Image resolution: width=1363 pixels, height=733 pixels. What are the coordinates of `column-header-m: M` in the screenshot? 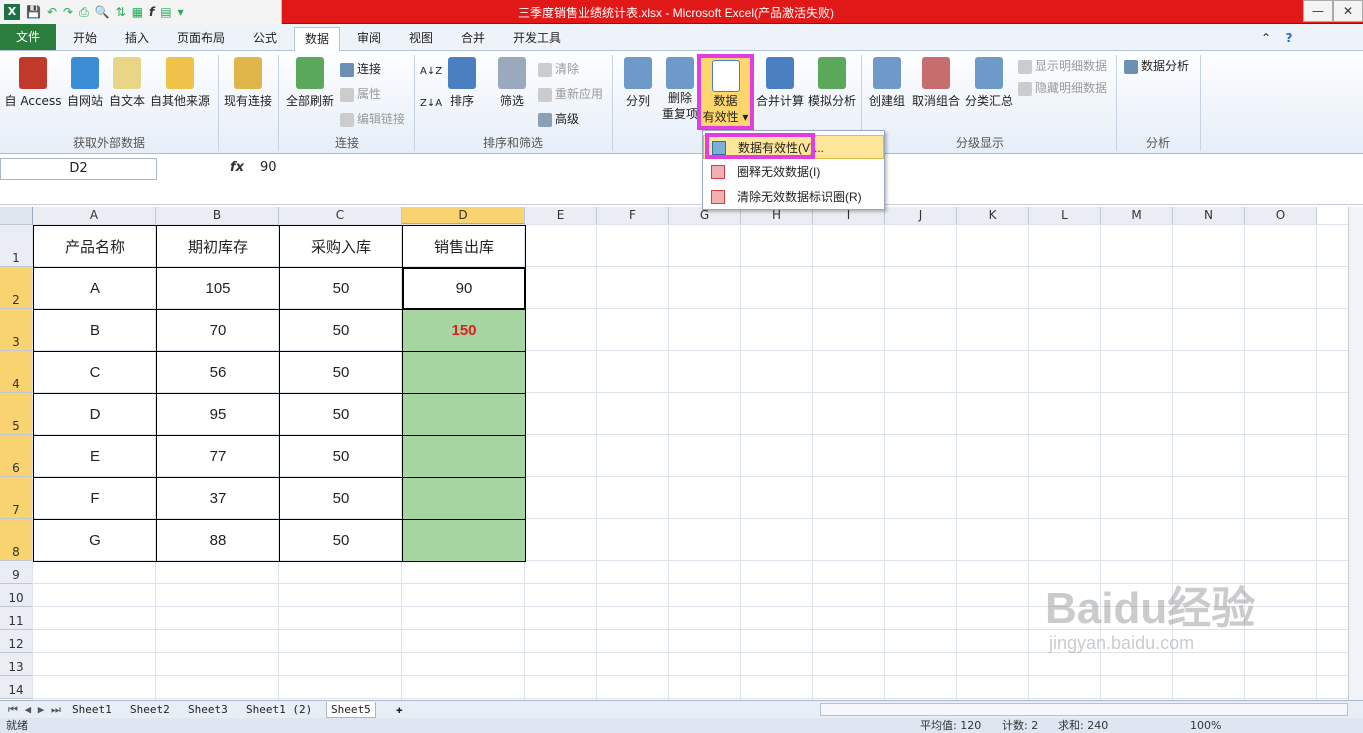 It's located at (1137, 216).